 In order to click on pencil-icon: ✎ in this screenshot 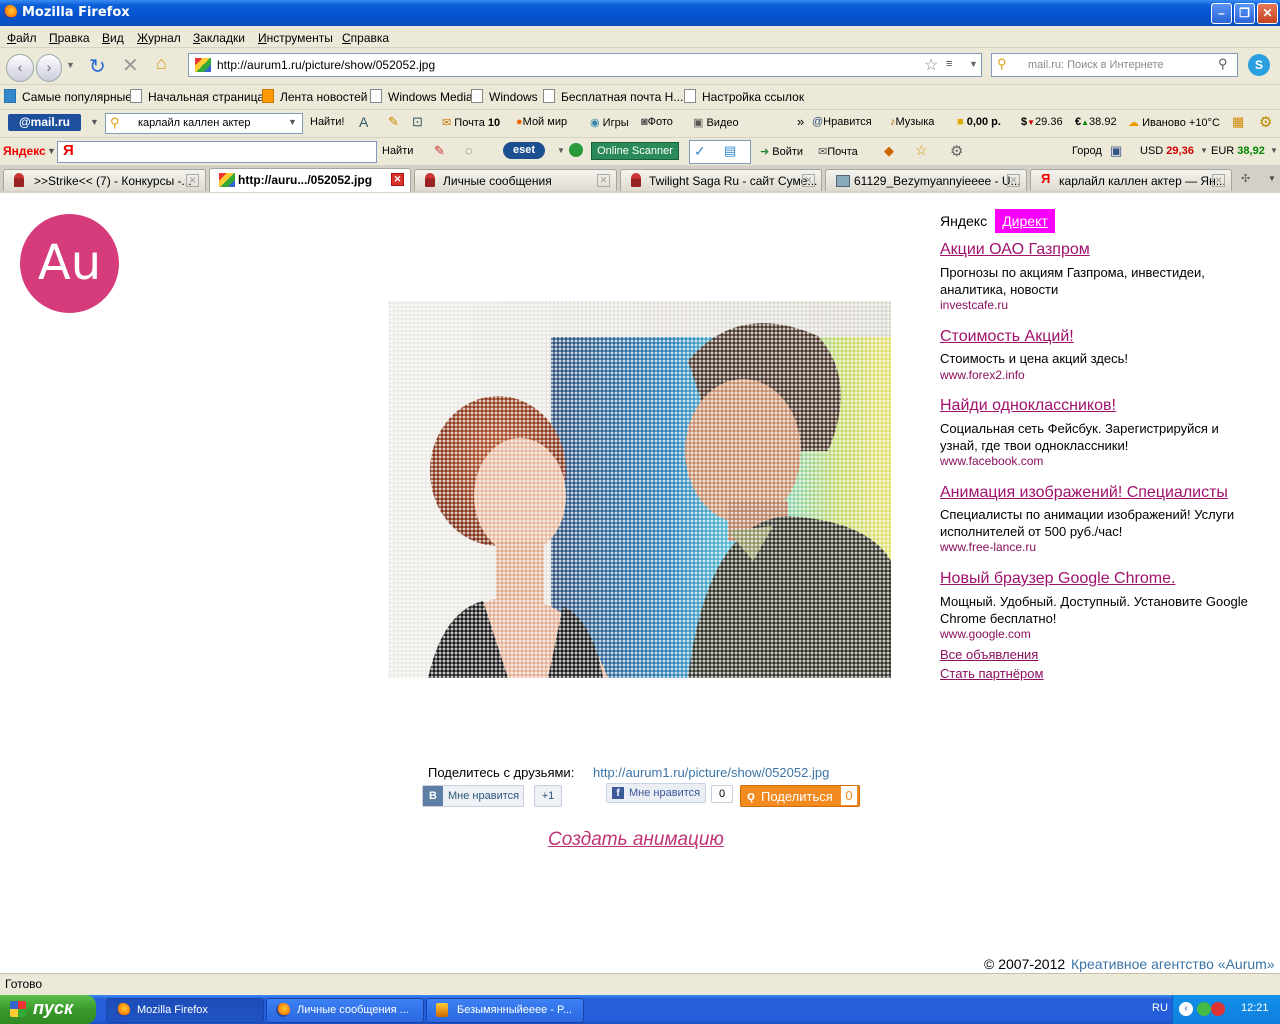, I will do `click(439, 151)`.